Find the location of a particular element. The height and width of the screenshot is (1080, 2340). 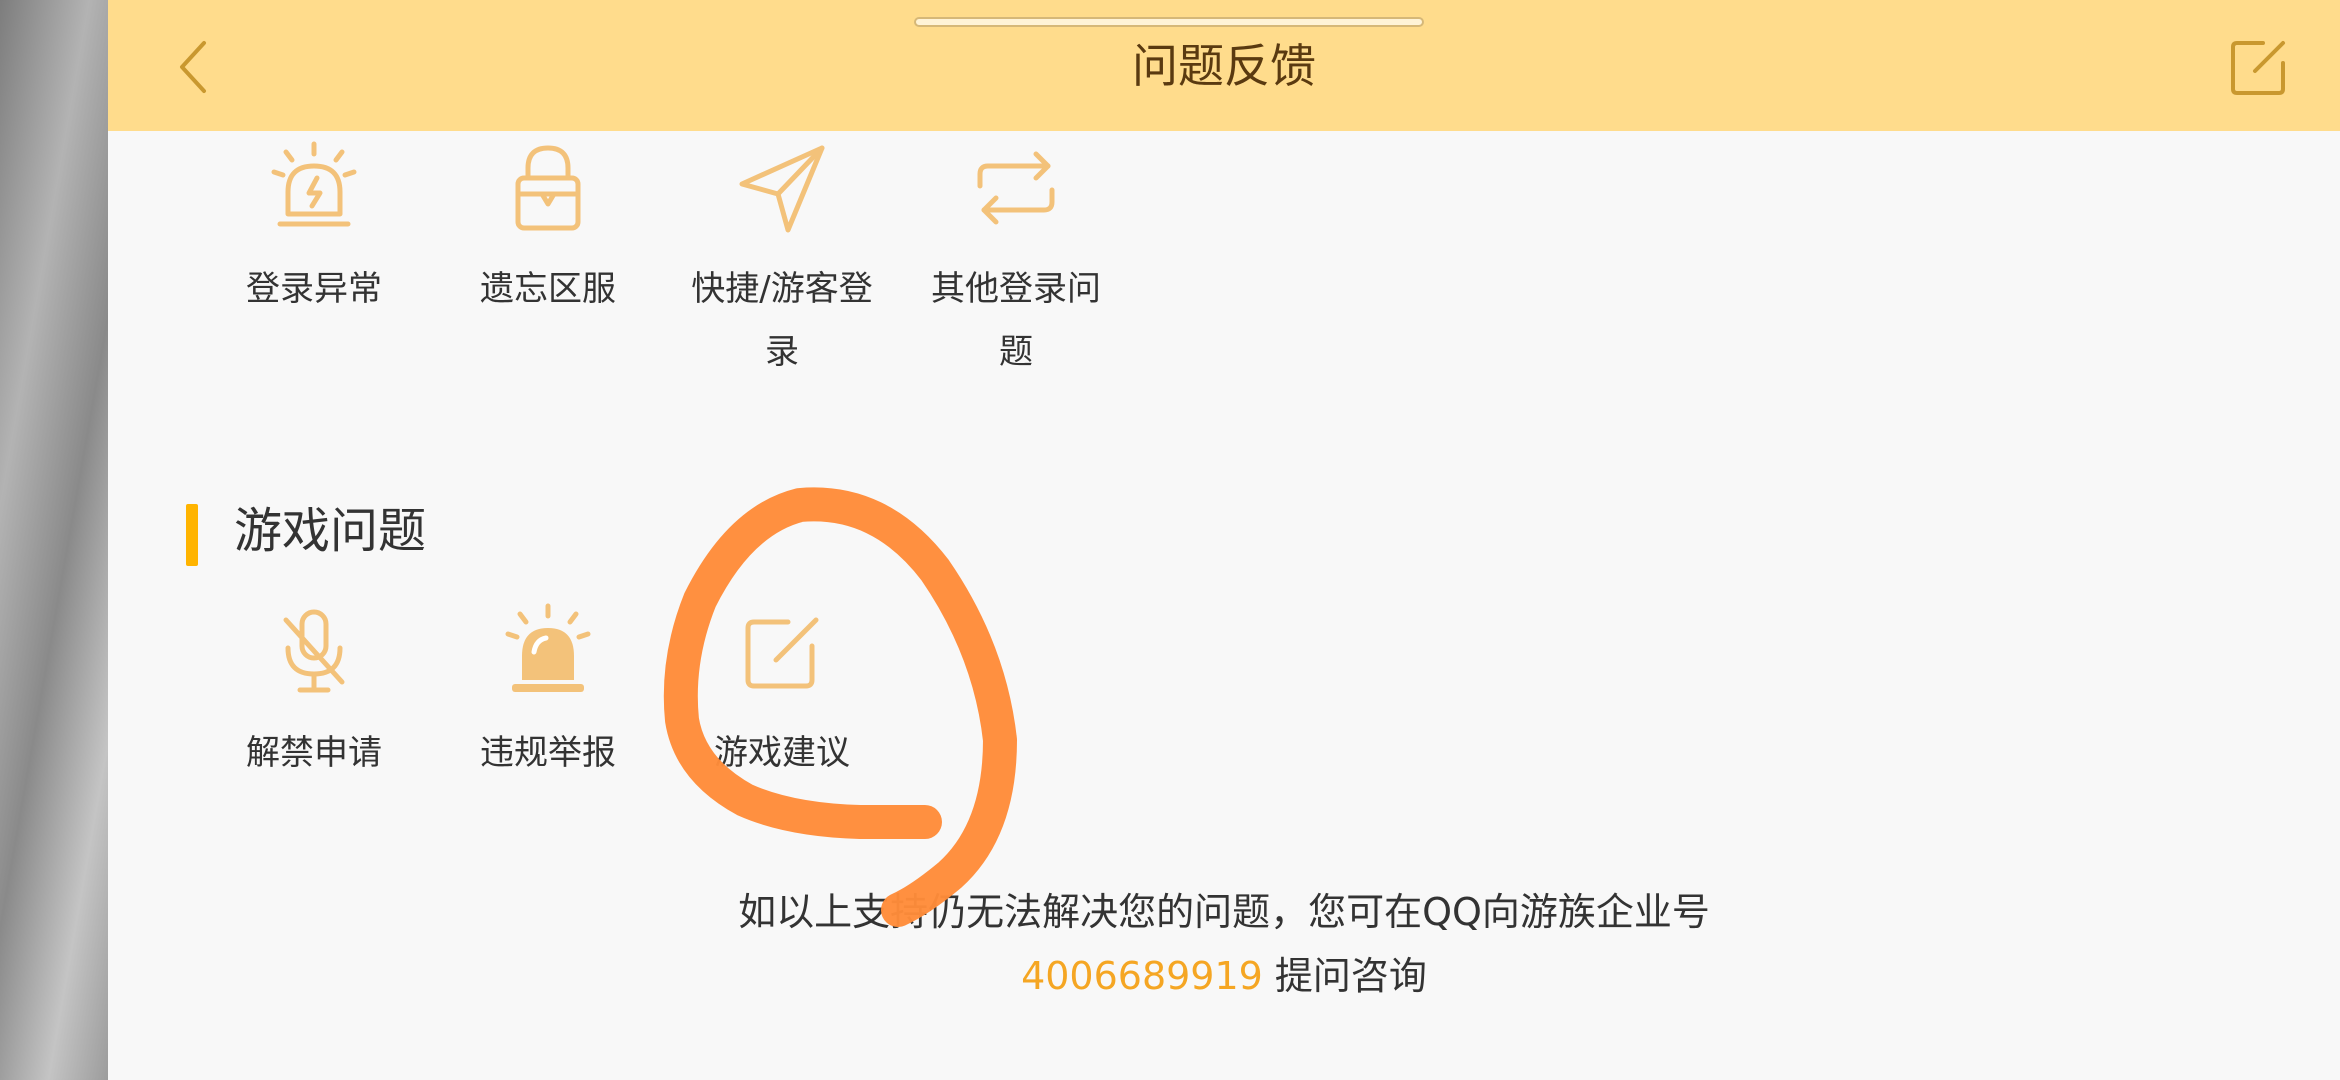

violation-report-item: 违规举报 is located at coordinates (548, 688).